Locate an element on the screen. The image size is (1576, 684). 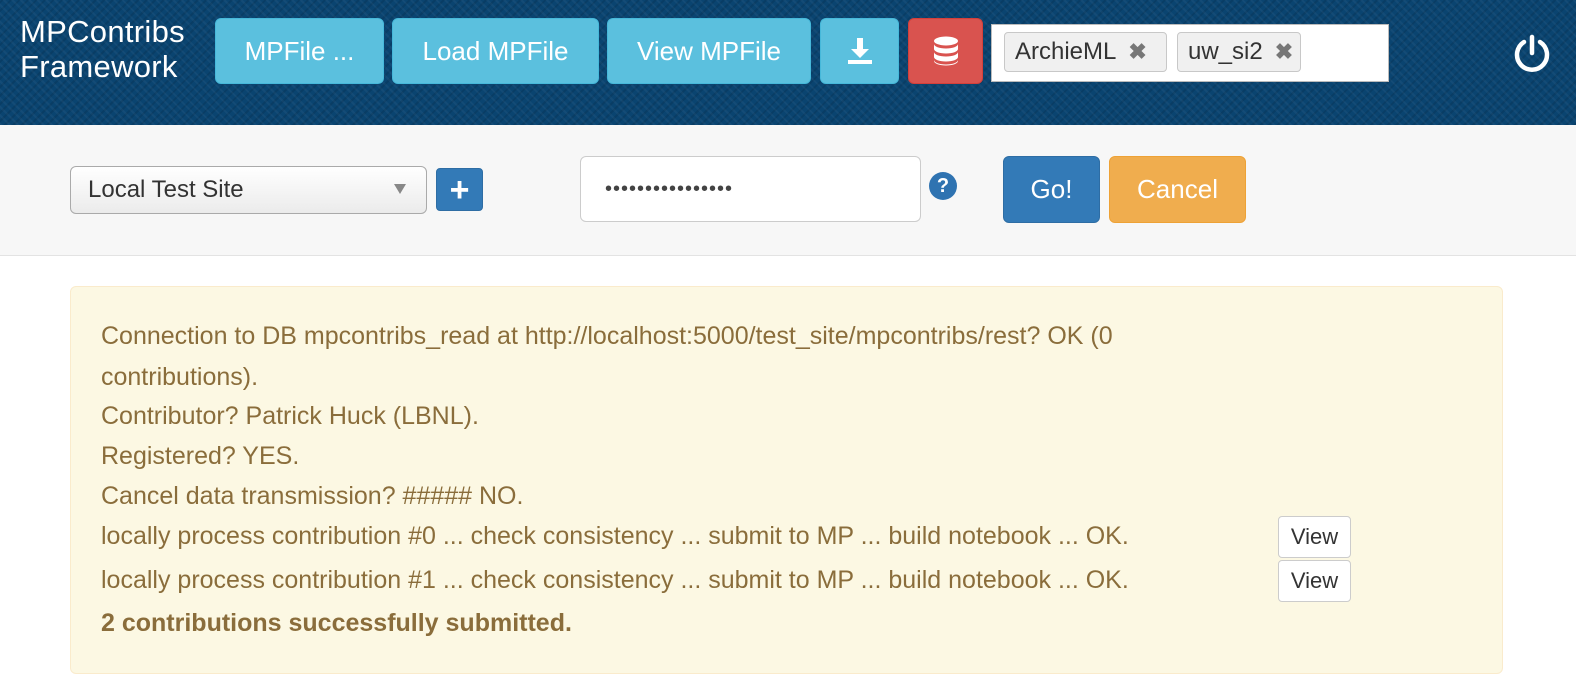
tag-uw-si2: uw_si2 ✖ is located at coordinates (1239, 52).